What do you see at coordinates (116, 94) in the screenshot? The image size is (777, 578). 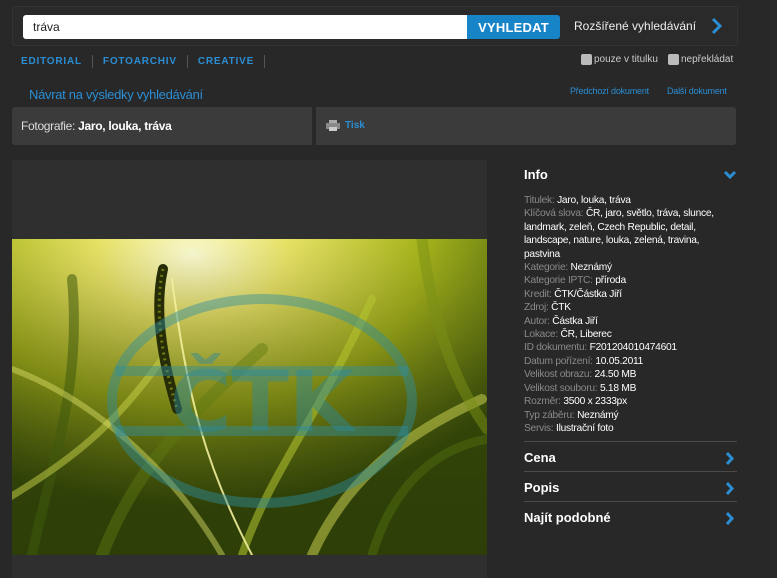 I see `back-to-results-link: Návrat na výsledky vyhledávání` at bounding box center [116, 94].